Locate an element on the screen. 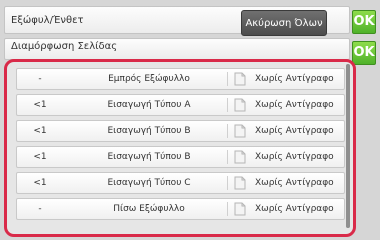 This screenshot has width=380, height=240. scrollbar is located at coordinates (348, 146).